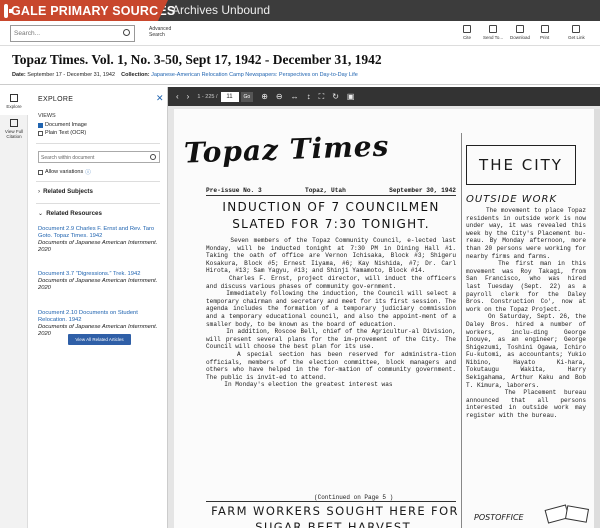 This screenshot has height=528, width=600. Describe the element at coordinates (14, 123) in the screenshot. I see `citation-icon` at that location.